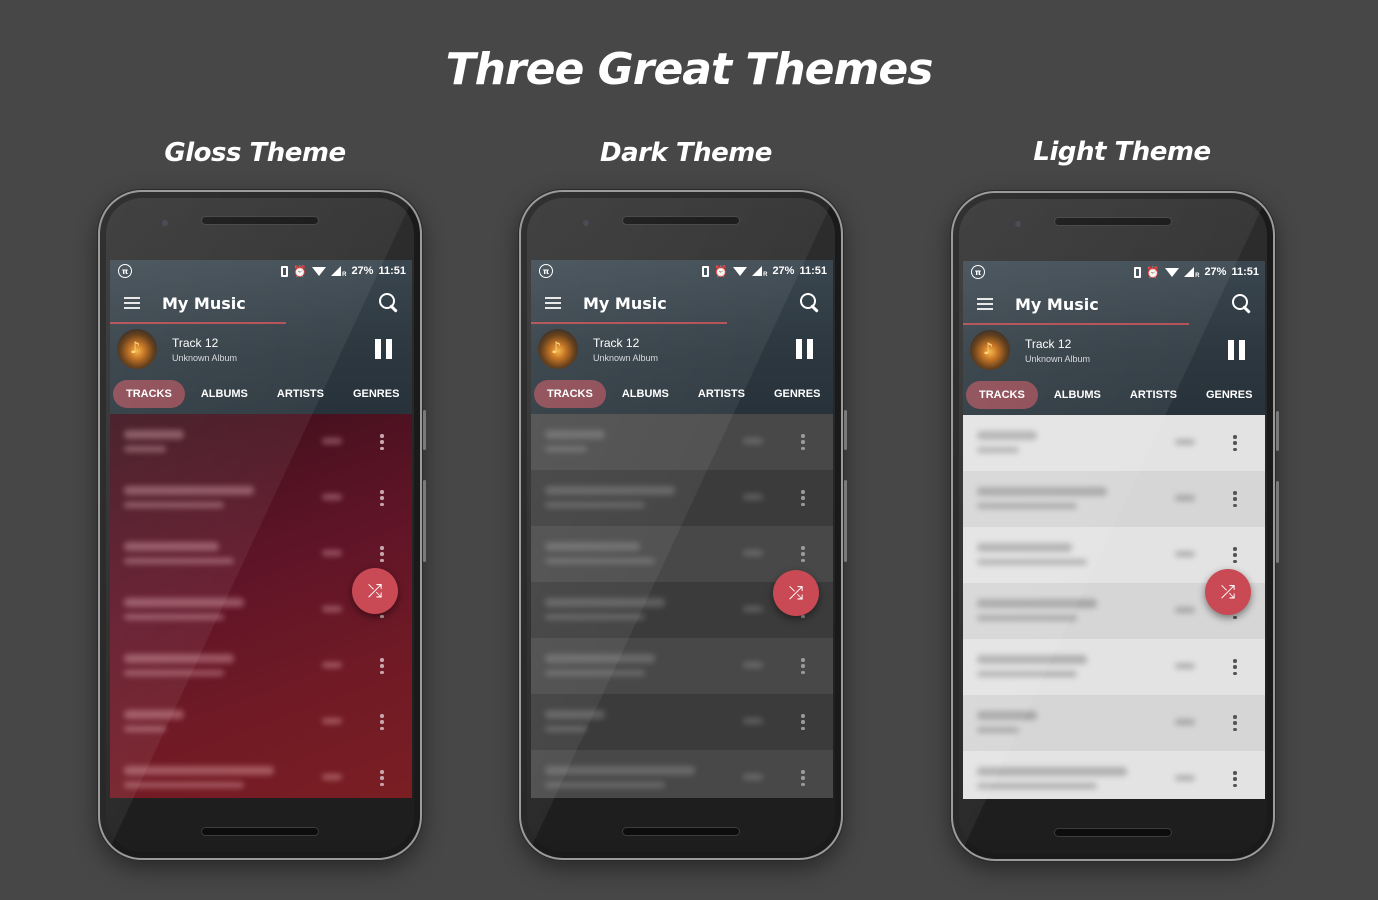 This screenshot has height=900, width=1378. Describe the element at coordinates (260, 220) in the screenshot. I see `earpiece-speaker` at that location.